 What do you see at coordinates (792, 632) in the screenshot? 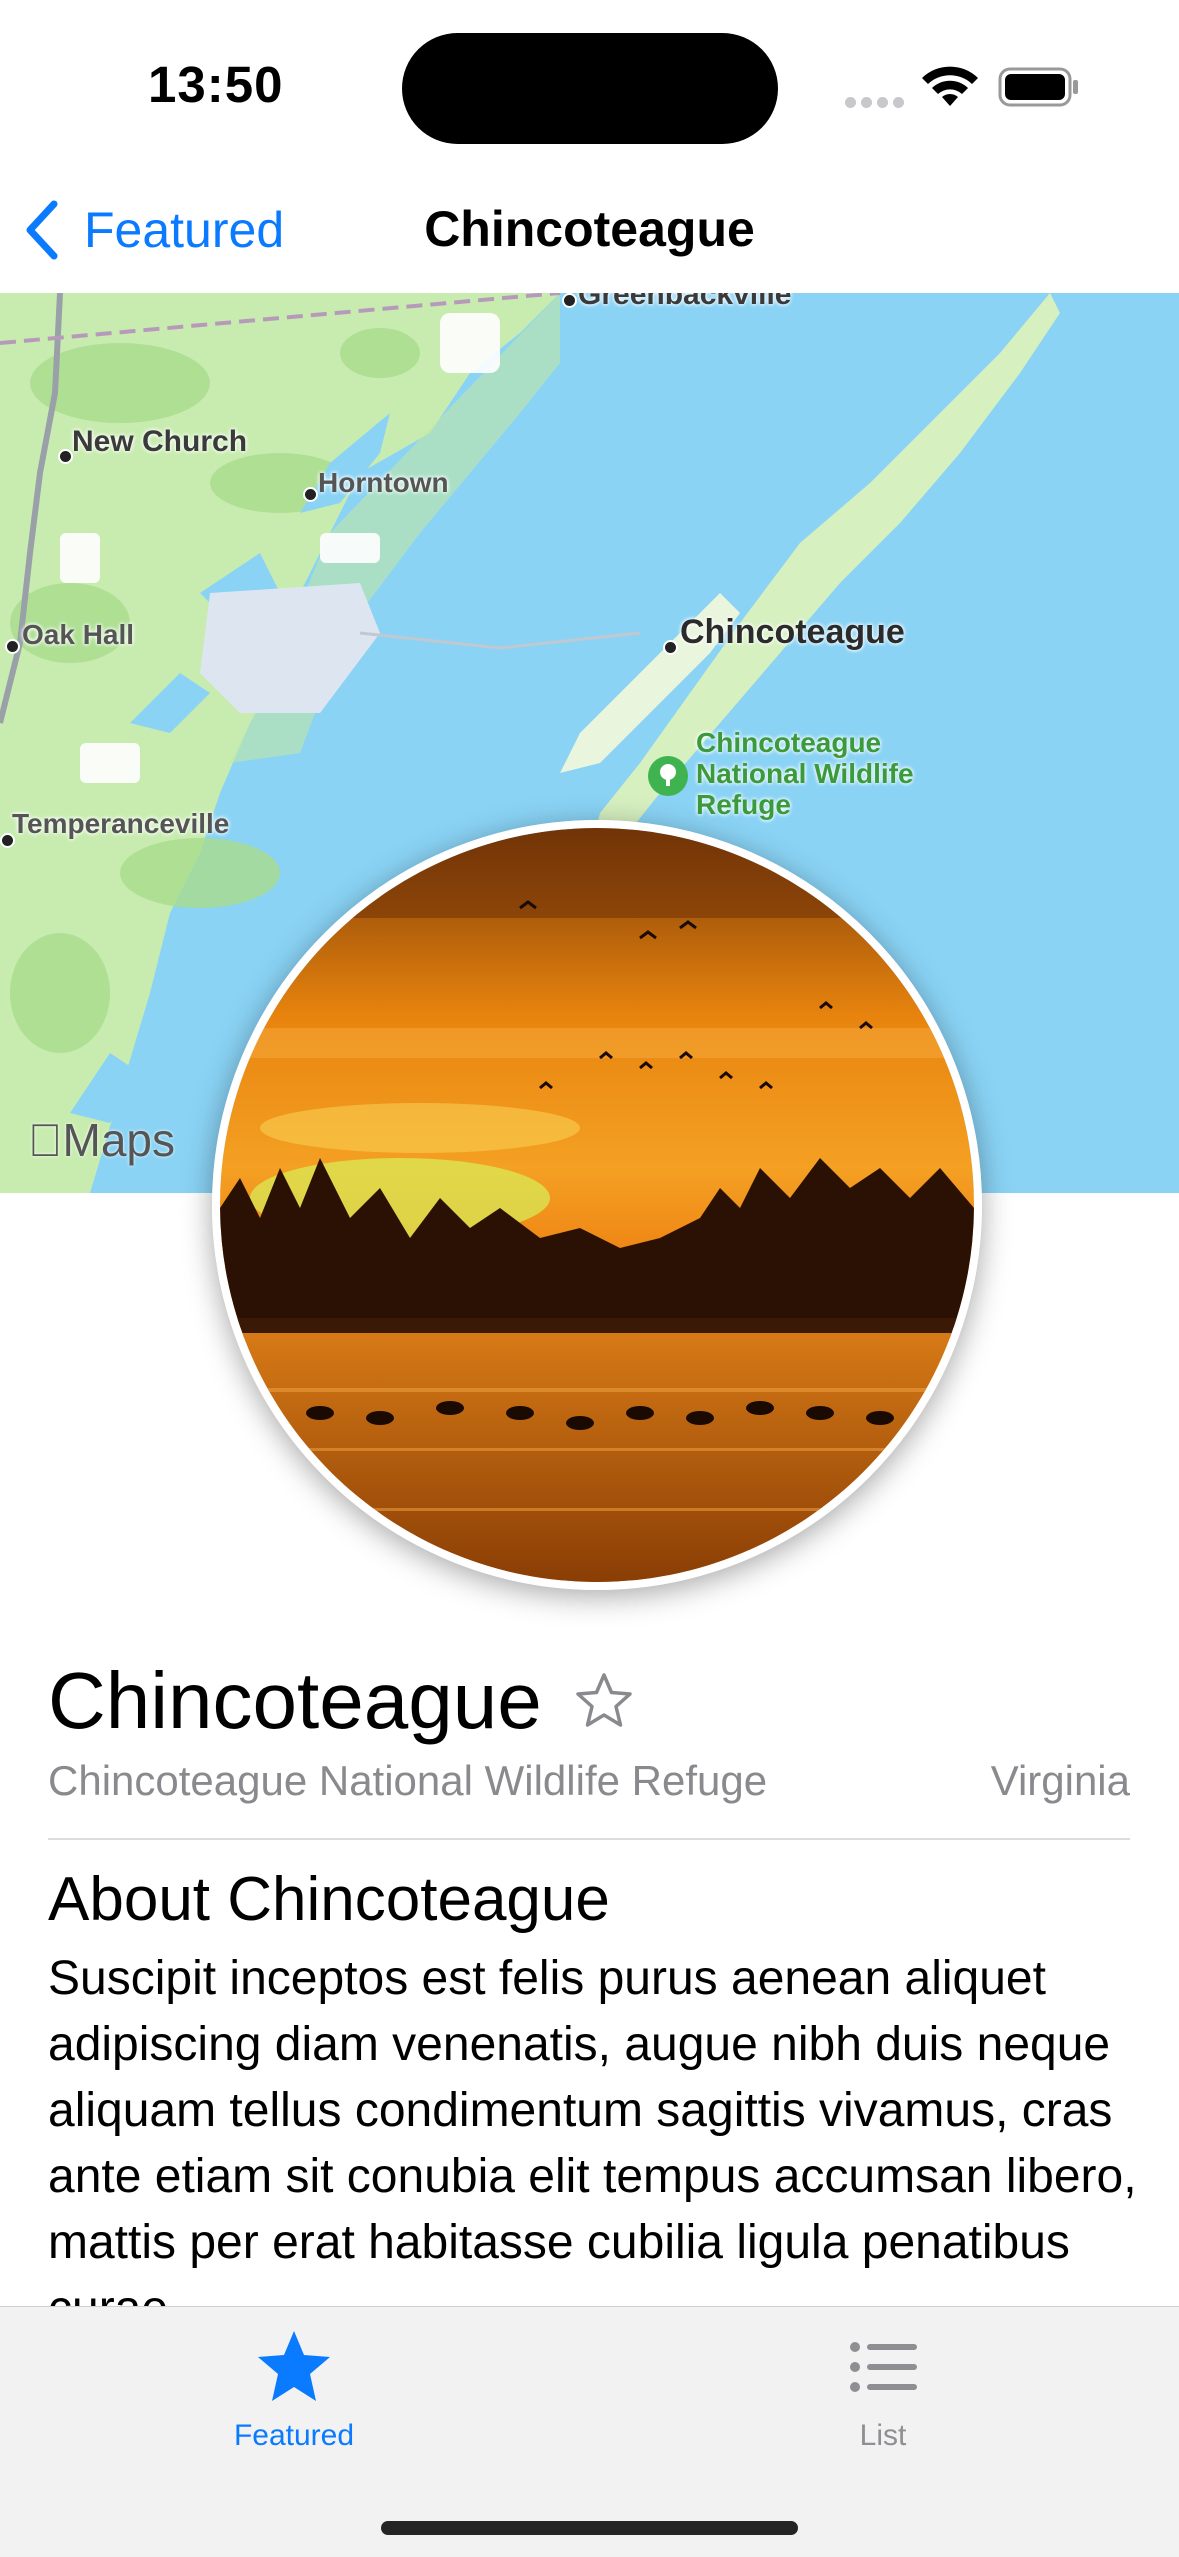
I see `map-label-chincoteague: Chincoteague` at bounding box center [792, 632].